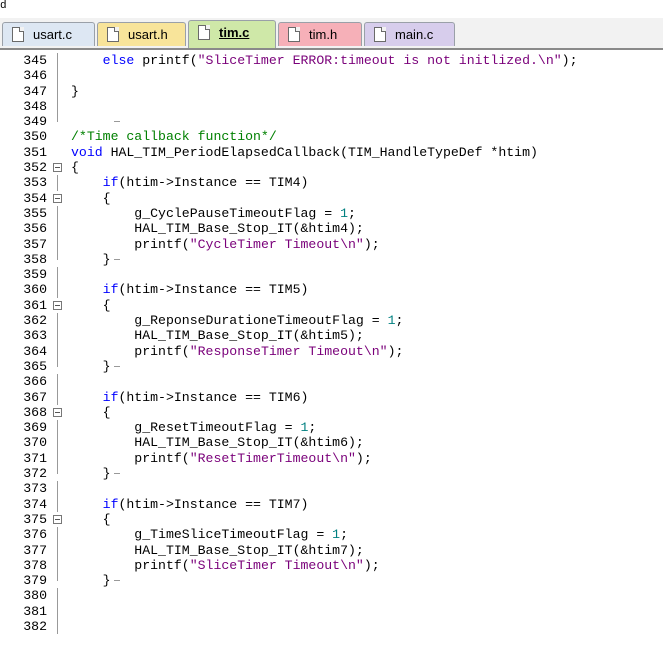  Describe the element at coordinates (190, 183) in the screenshot. I see `code-text: if(htim->Instance == TIM4)` at that location.